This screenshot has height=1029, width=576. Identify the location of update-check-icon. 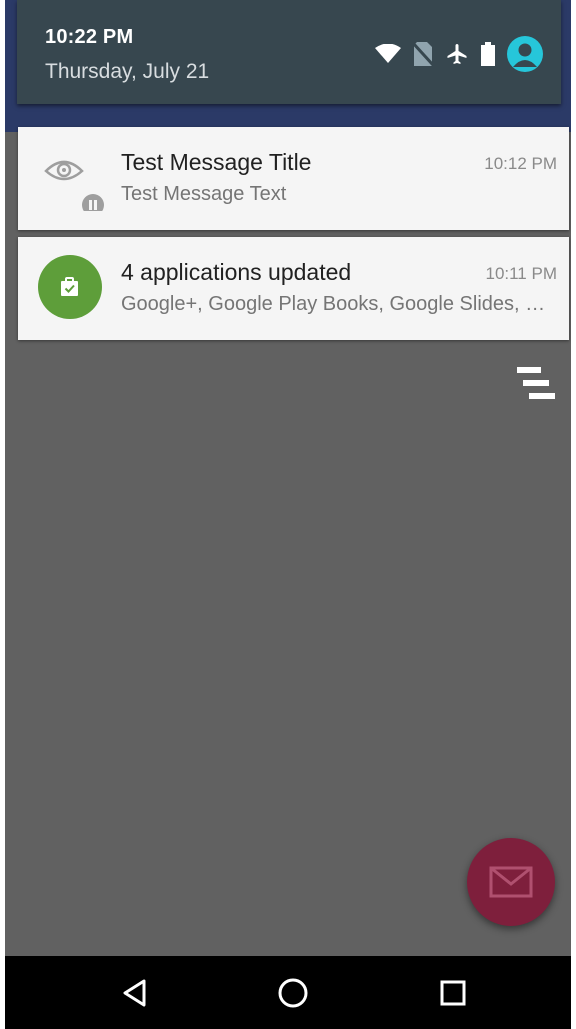
(69, 286).